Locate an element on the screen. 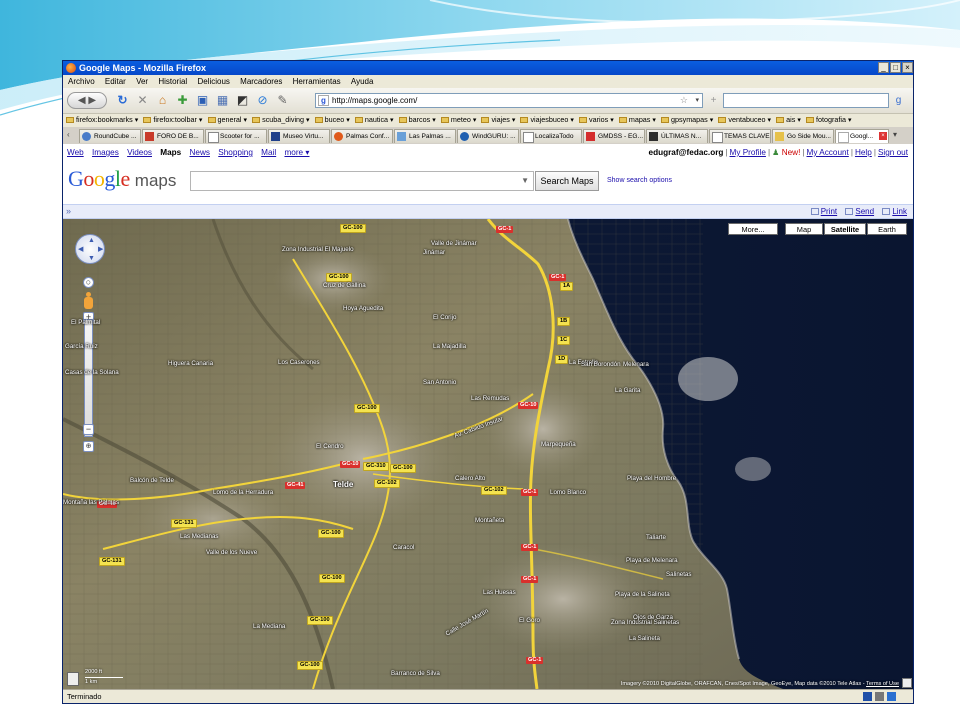 This screenshot has height=720, width=960. pan-right-icon: ▶ is located at coordinates (100, 249).